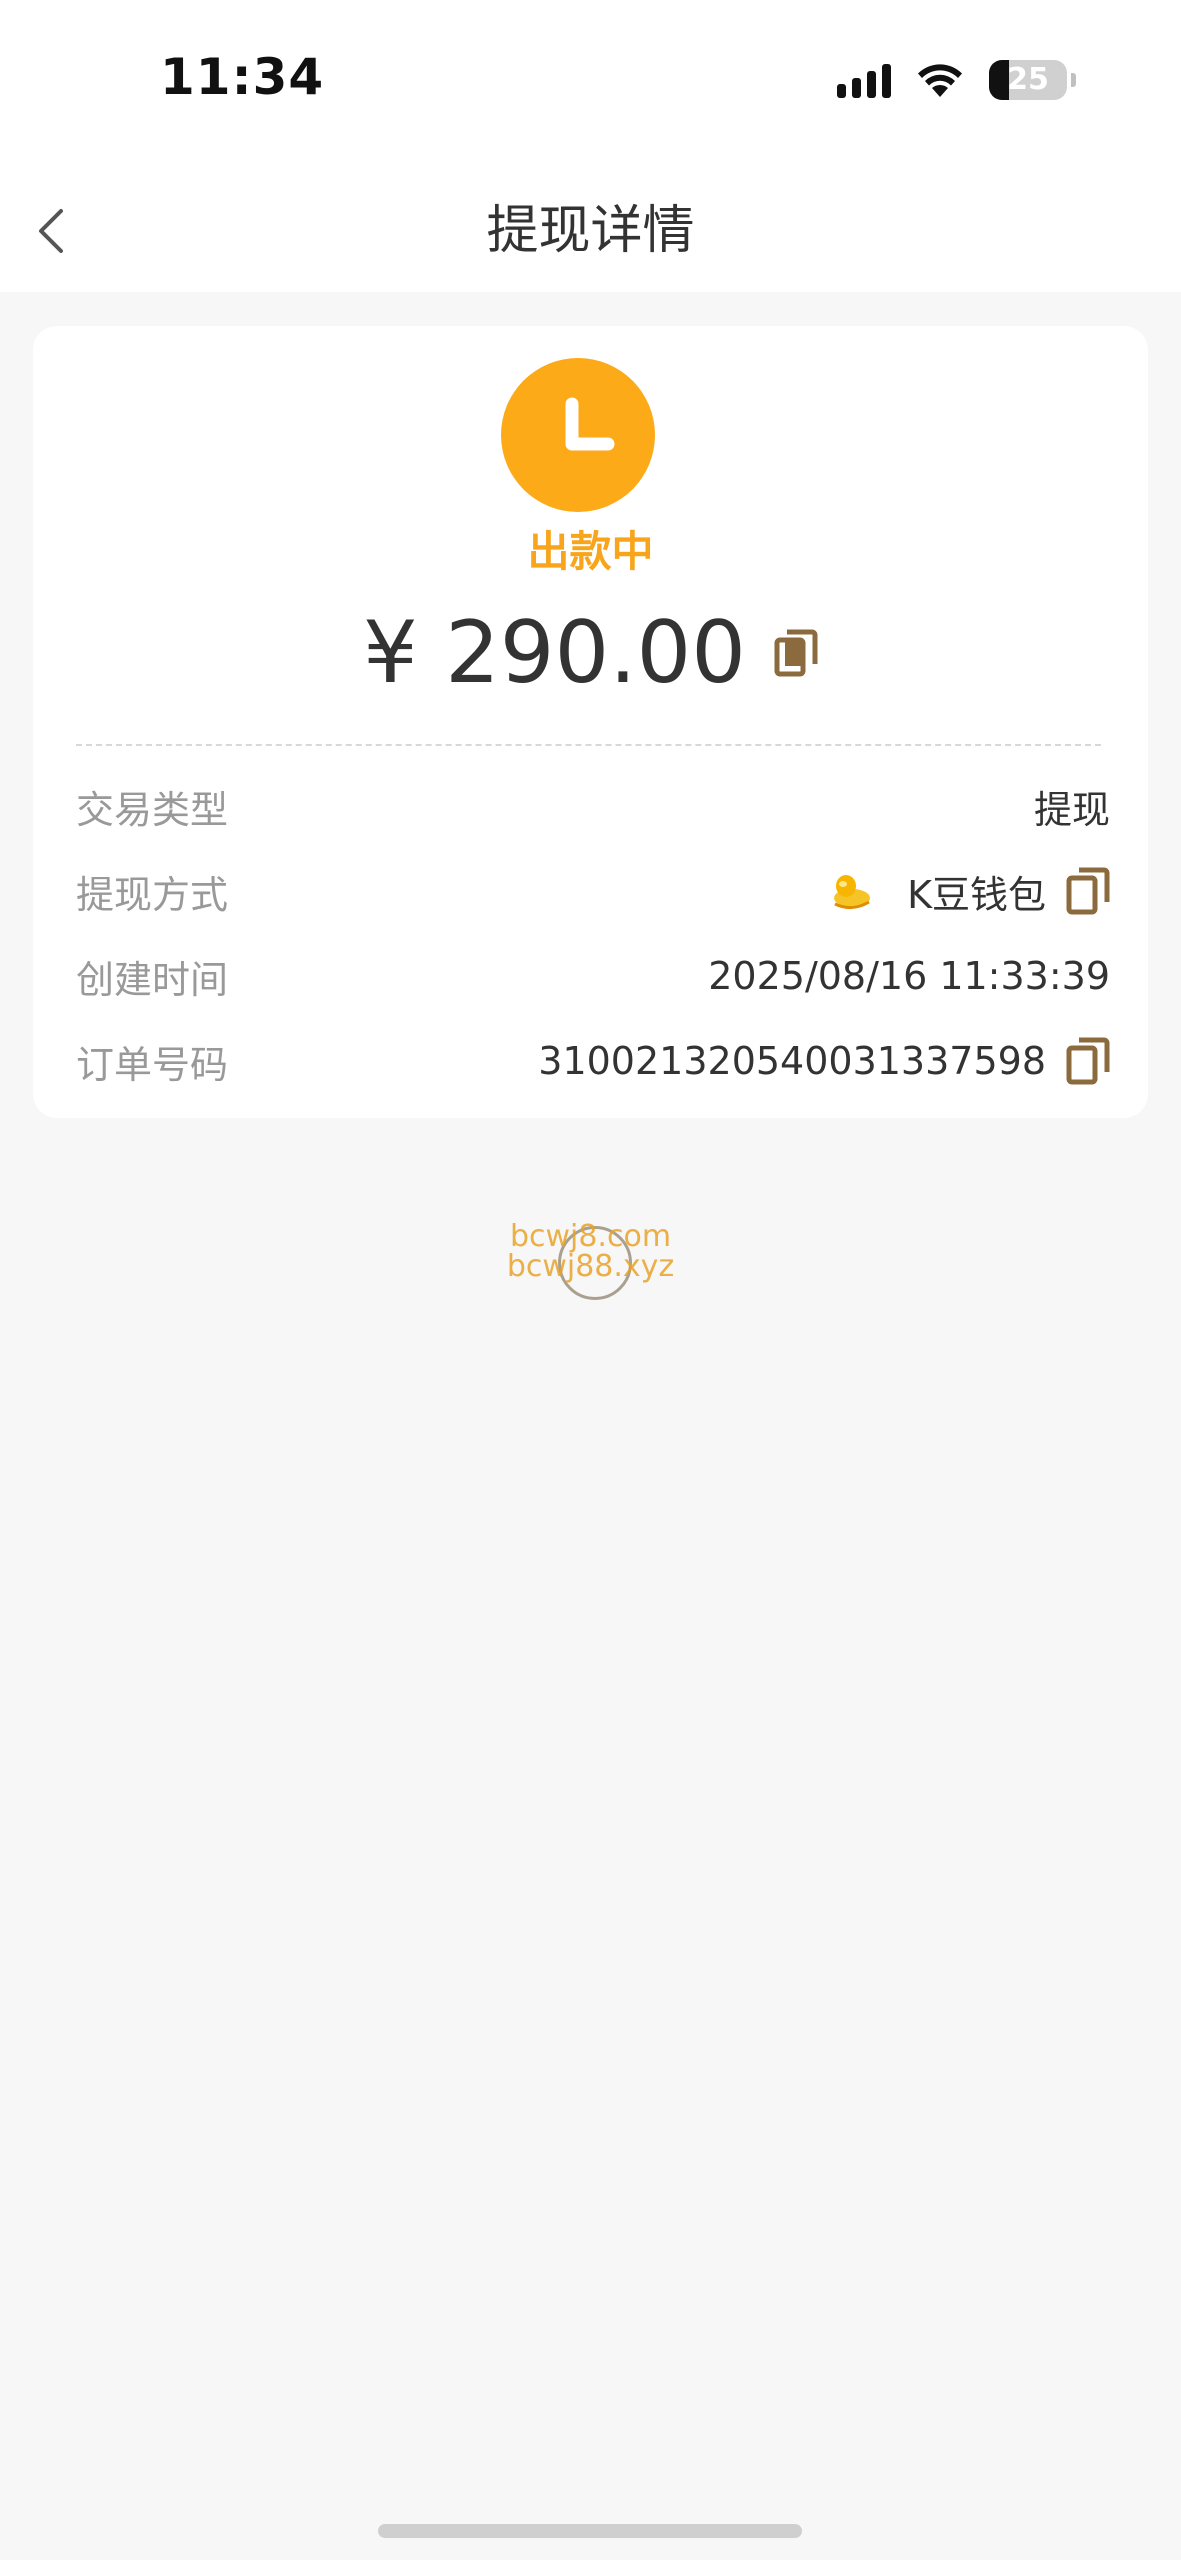  I want to click on status-bar-icons: 25, so click(956, 80).